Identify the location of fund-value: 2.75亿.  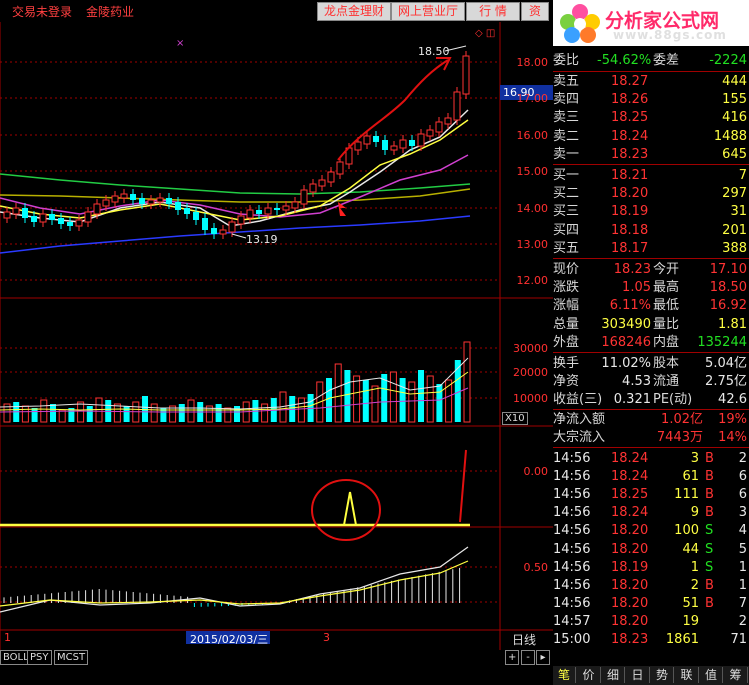
(726, 382).